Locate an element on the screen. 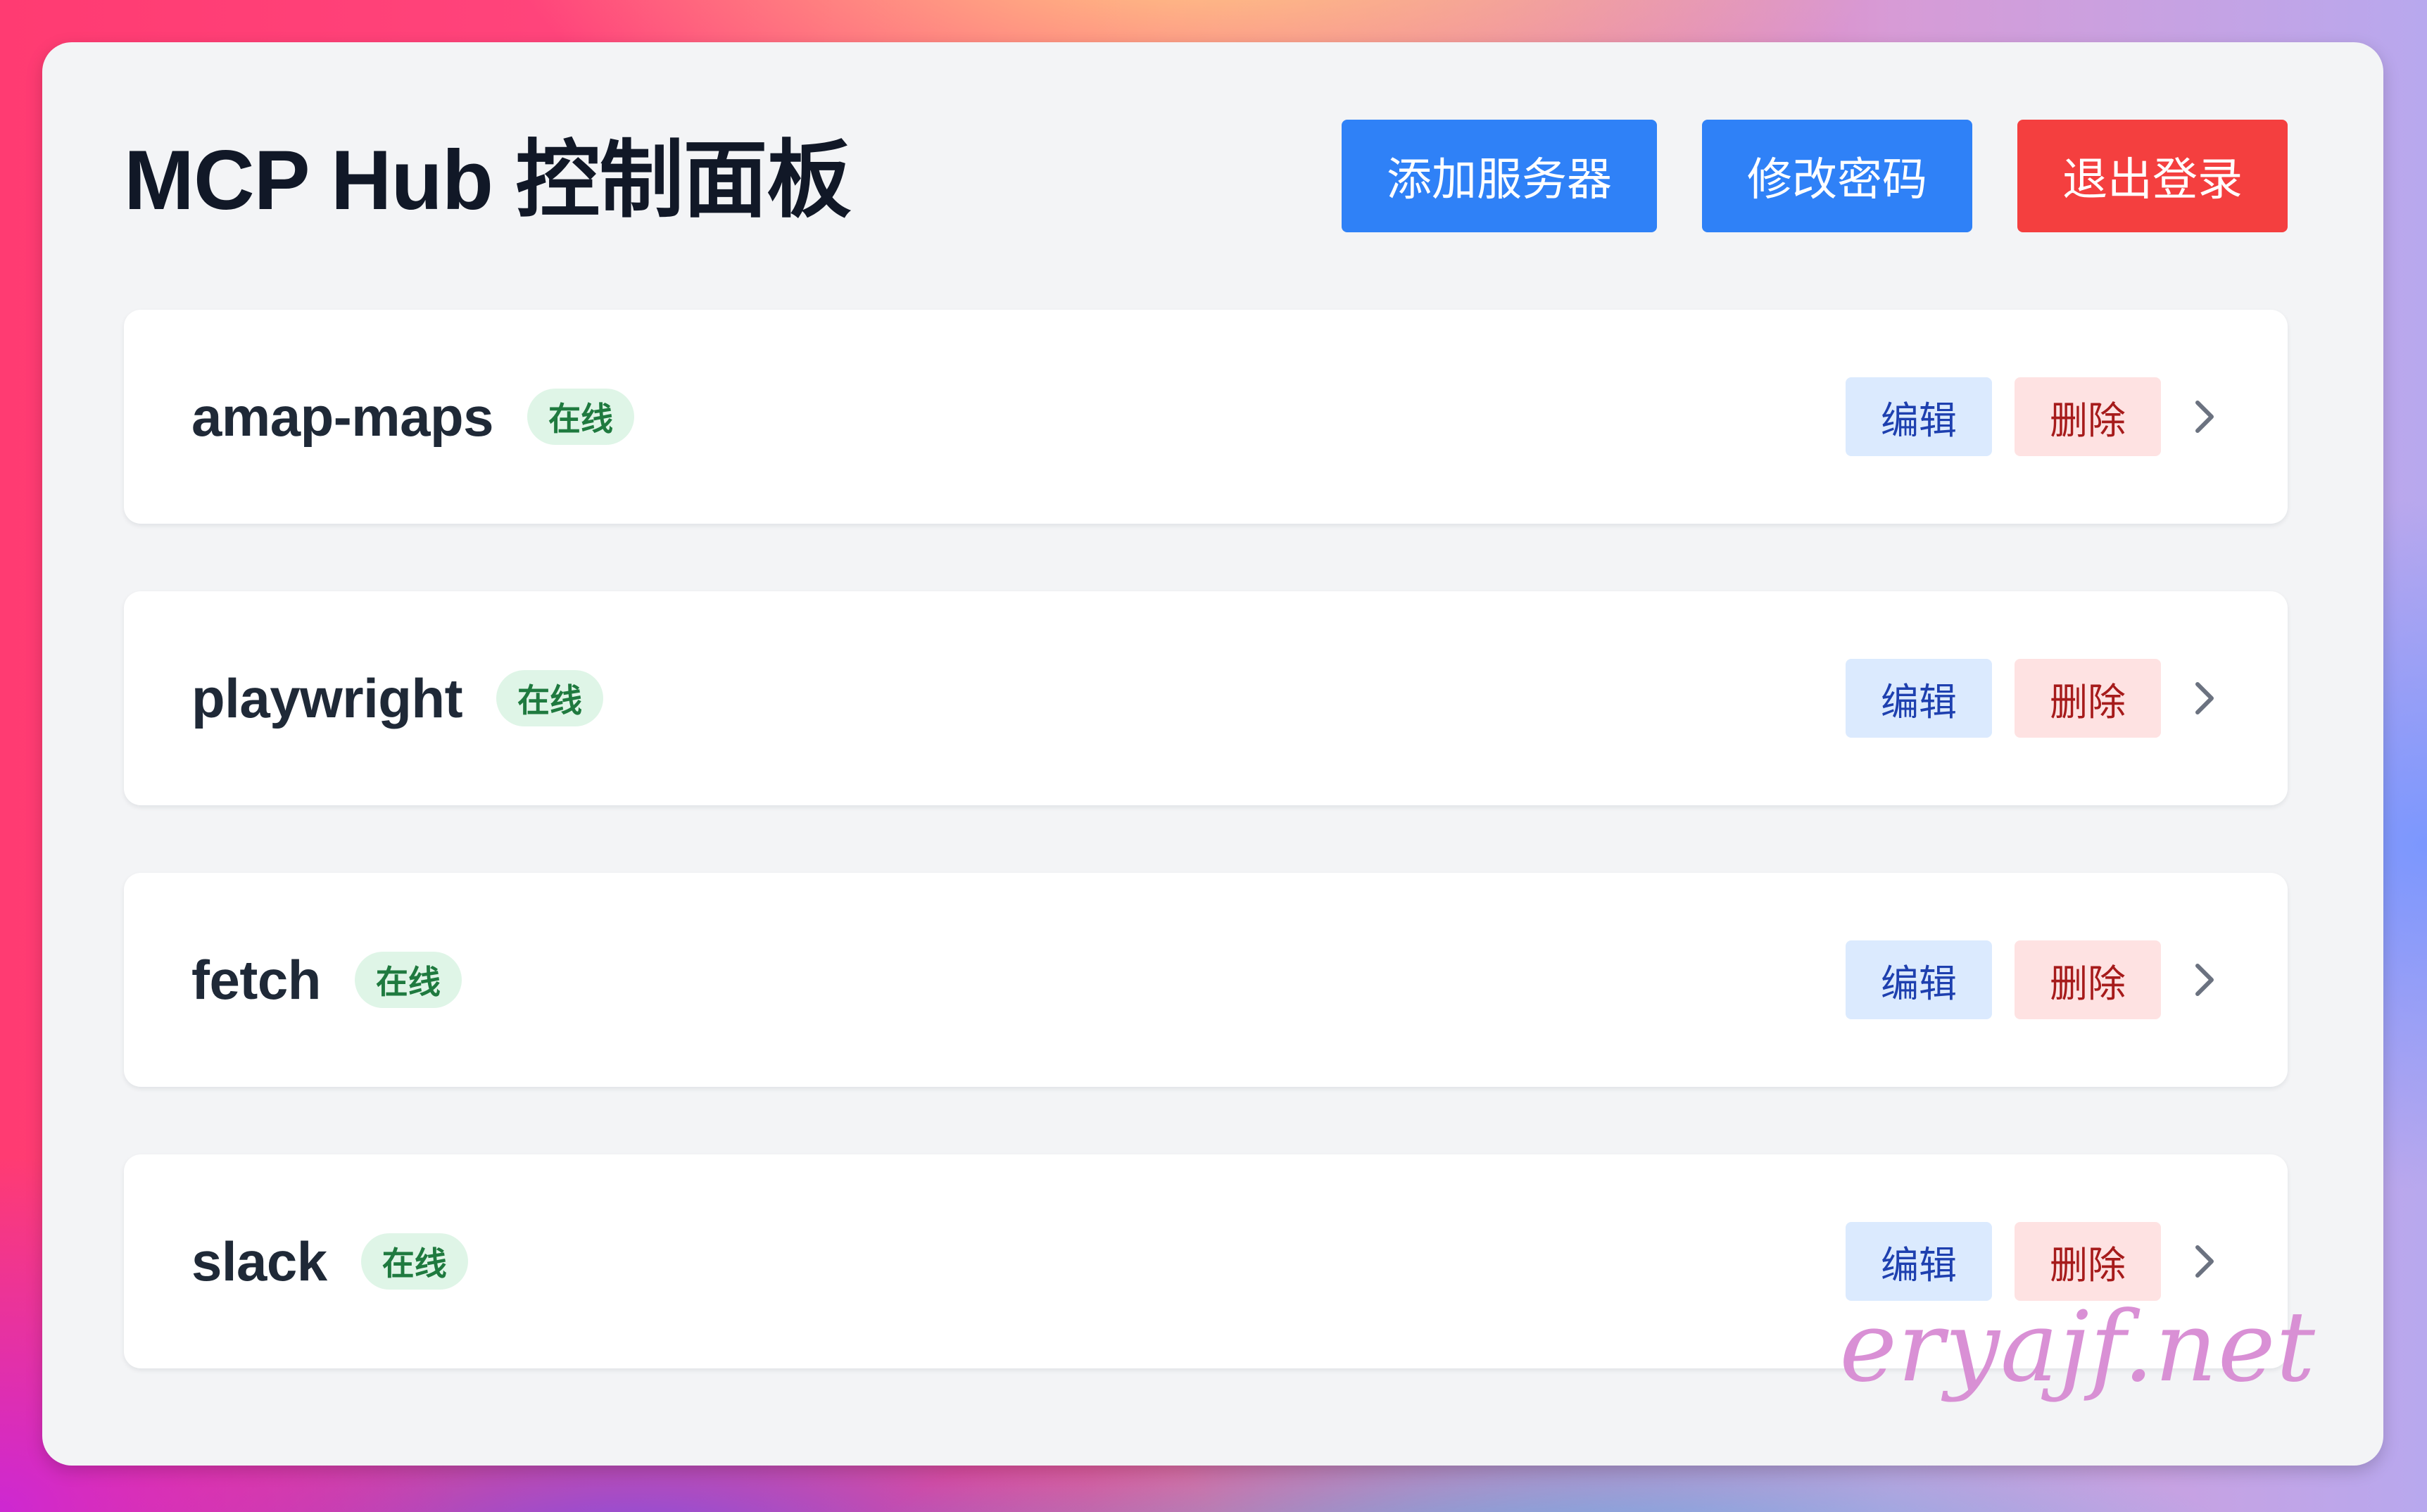  server-name: playwright is located at coordinates (327, 698).